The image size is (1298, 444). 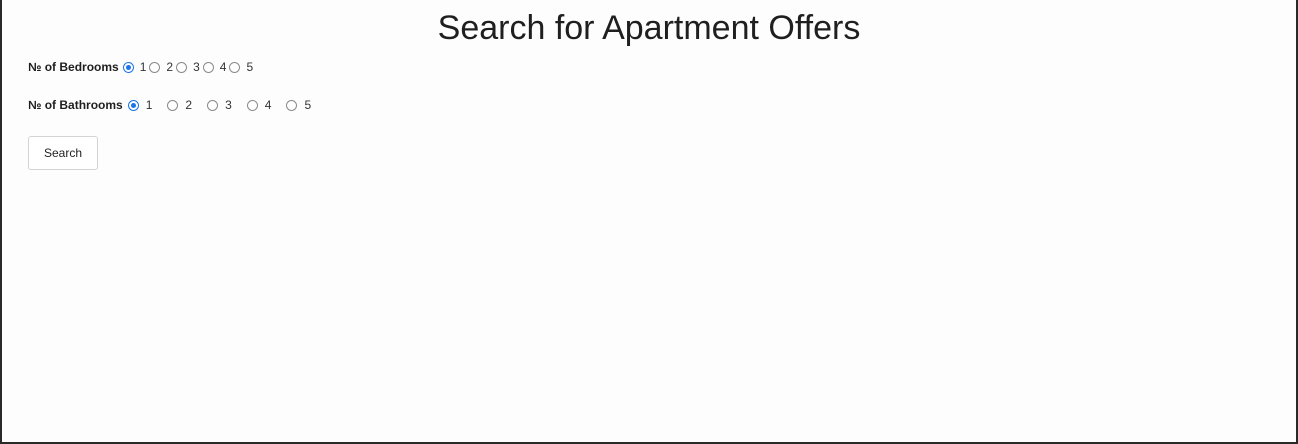 What do you see at coordinates (308, 105) in the screenshot?
I see `bathrooms-option-label: 5` at bounding box center [308, 105].